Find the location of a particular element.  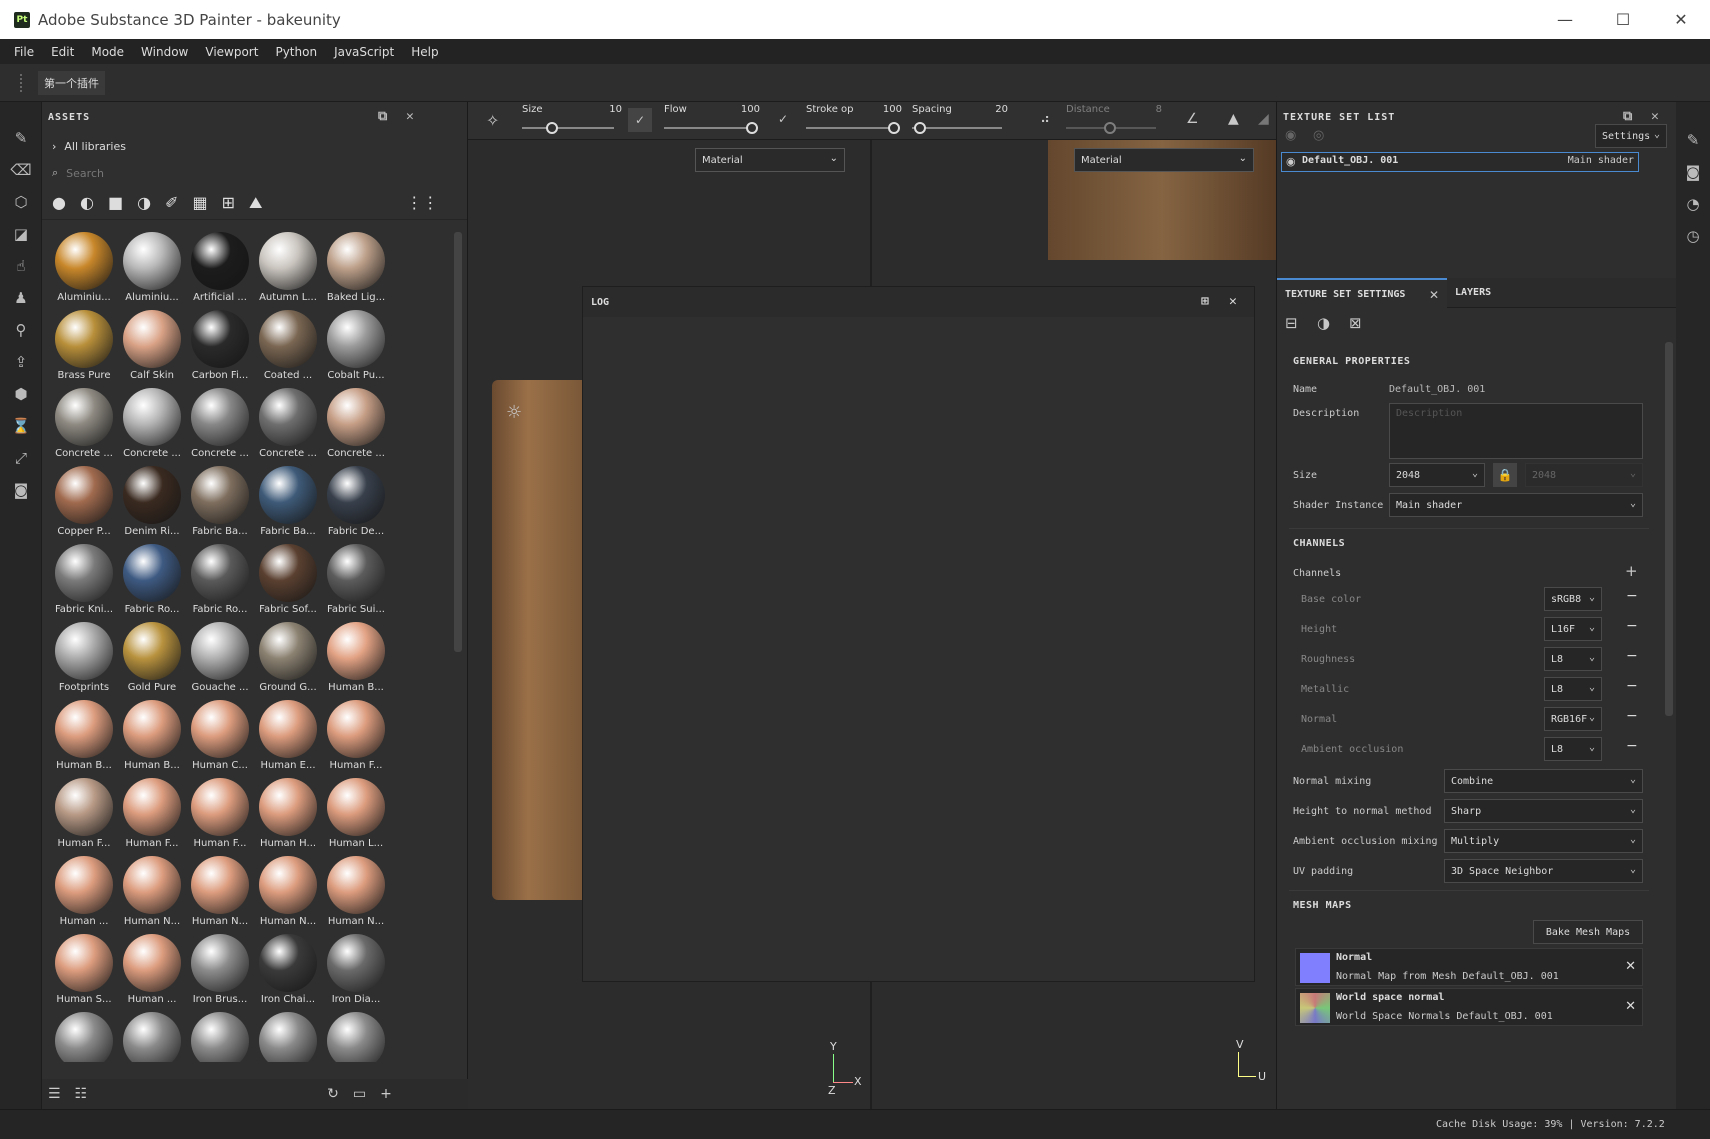

float-panel-icon: ⧉ is located at coordinates (383, 116).